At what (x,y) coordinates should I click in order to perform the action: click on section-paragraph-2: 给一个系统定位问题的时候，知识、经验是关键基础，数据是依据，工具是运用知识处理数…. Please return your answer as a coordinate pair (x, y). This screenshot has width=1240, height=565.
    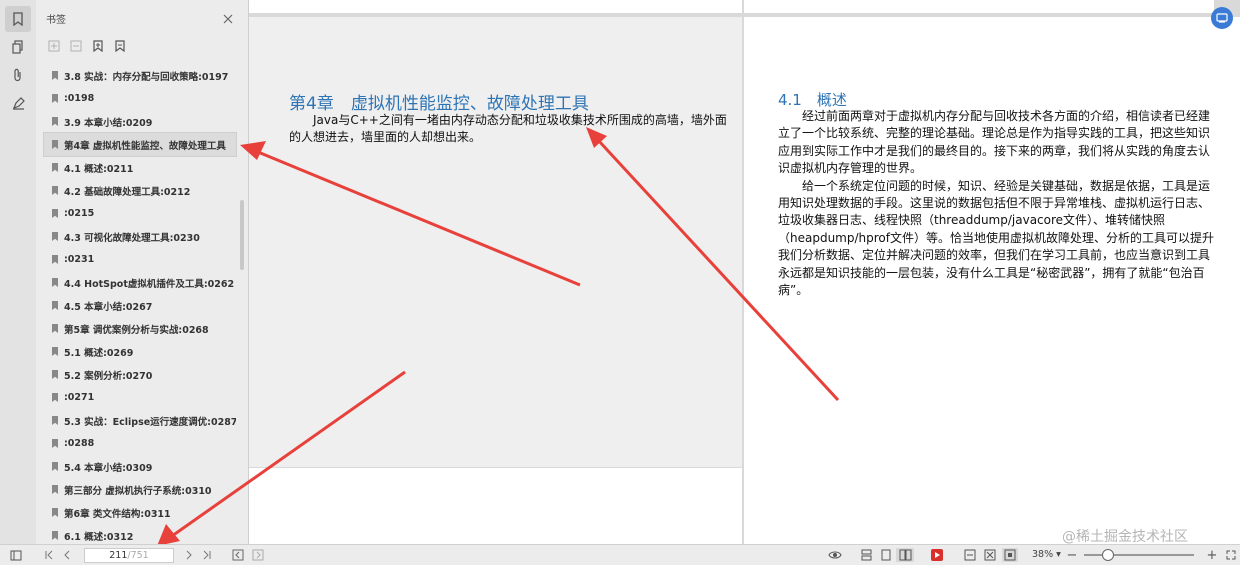
    Looking at the image, I should click on (996, 238).